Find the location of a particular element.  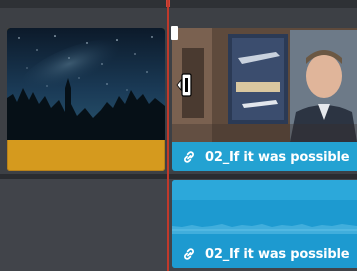

edit-point-marker is located at coordinates (174, 33).